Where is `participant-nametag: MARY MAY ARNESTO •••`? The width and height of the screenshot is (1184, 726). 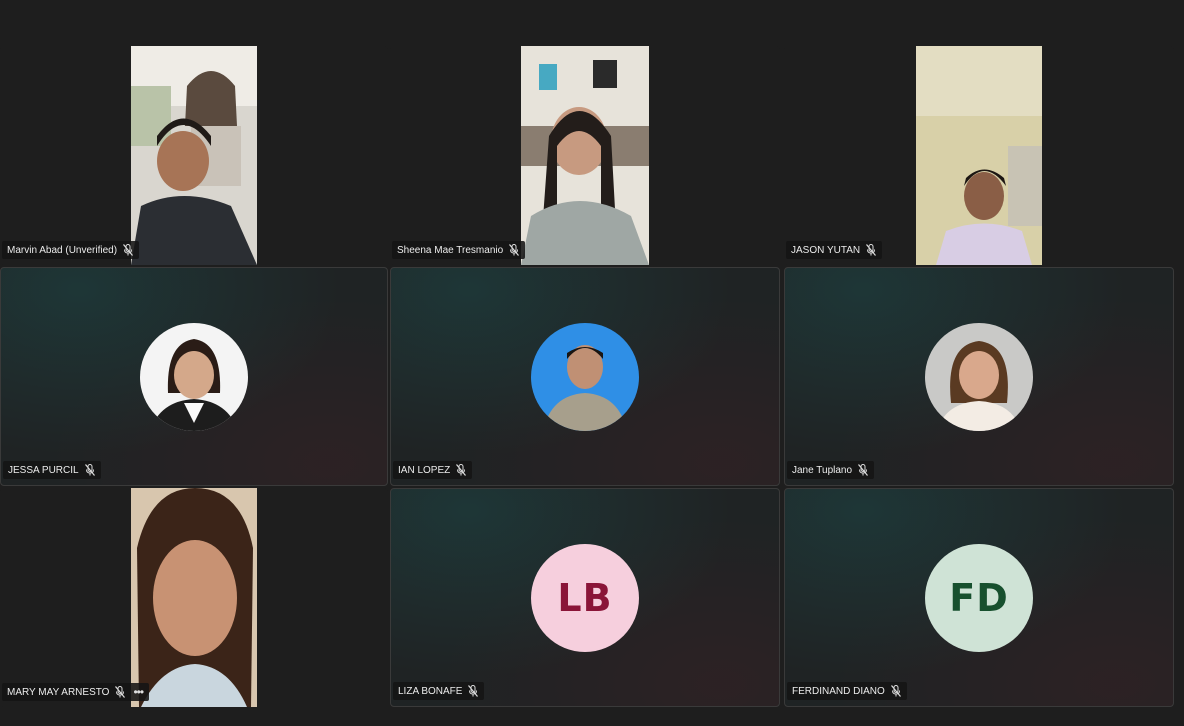 participant-nametag: MARY MAY ARNESTO ••• is located at coordinates (76, 692).